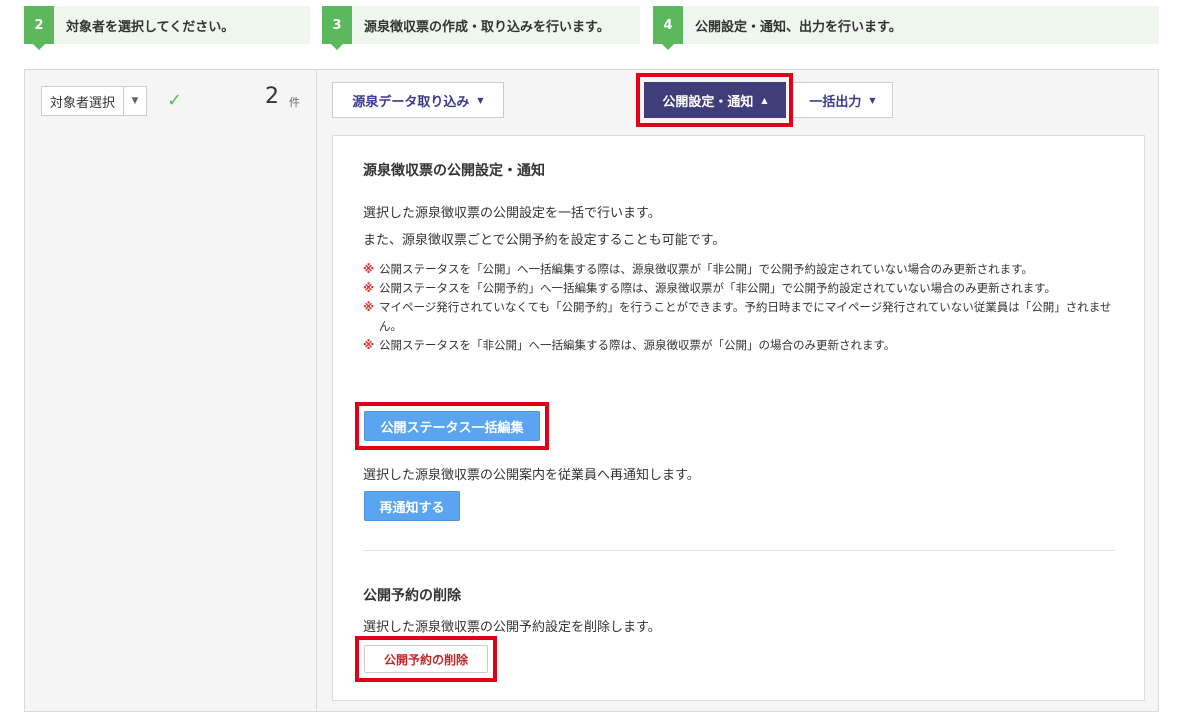 This screenshot has width=1186, height=720. Describe the element at coordinates (739, 550) in the screenshot. I see `section-divider` at that location.